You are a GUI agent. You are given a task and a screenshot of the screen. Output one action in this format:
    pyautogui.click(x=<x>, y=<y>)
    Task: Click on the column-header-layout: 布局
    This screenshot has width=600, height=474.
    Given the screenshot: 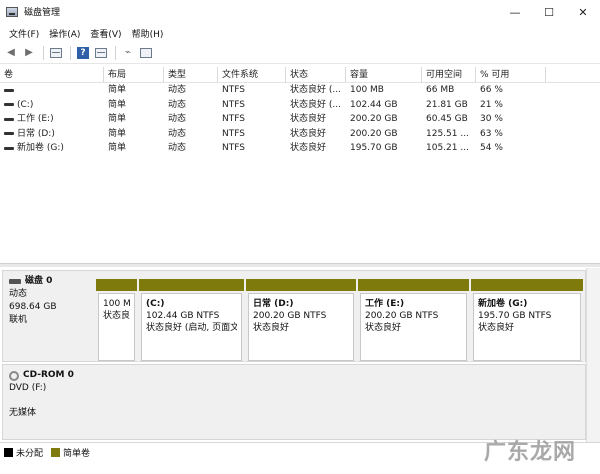 What is the action you would take?
    pyautogui.click(x=134, y=74)
    